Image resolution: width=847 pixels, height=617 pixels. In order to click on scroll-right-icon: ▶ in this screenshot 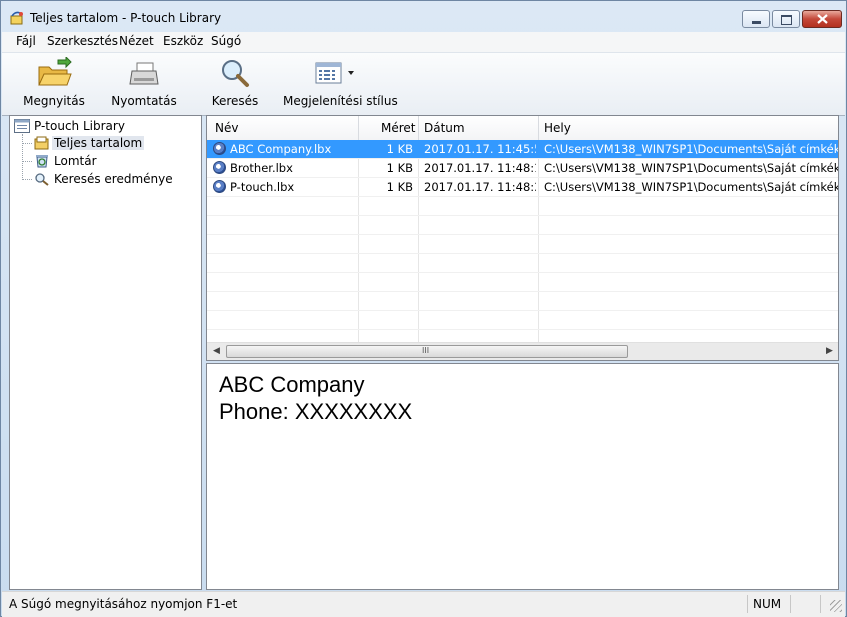, I will do `click(829, 351)`.